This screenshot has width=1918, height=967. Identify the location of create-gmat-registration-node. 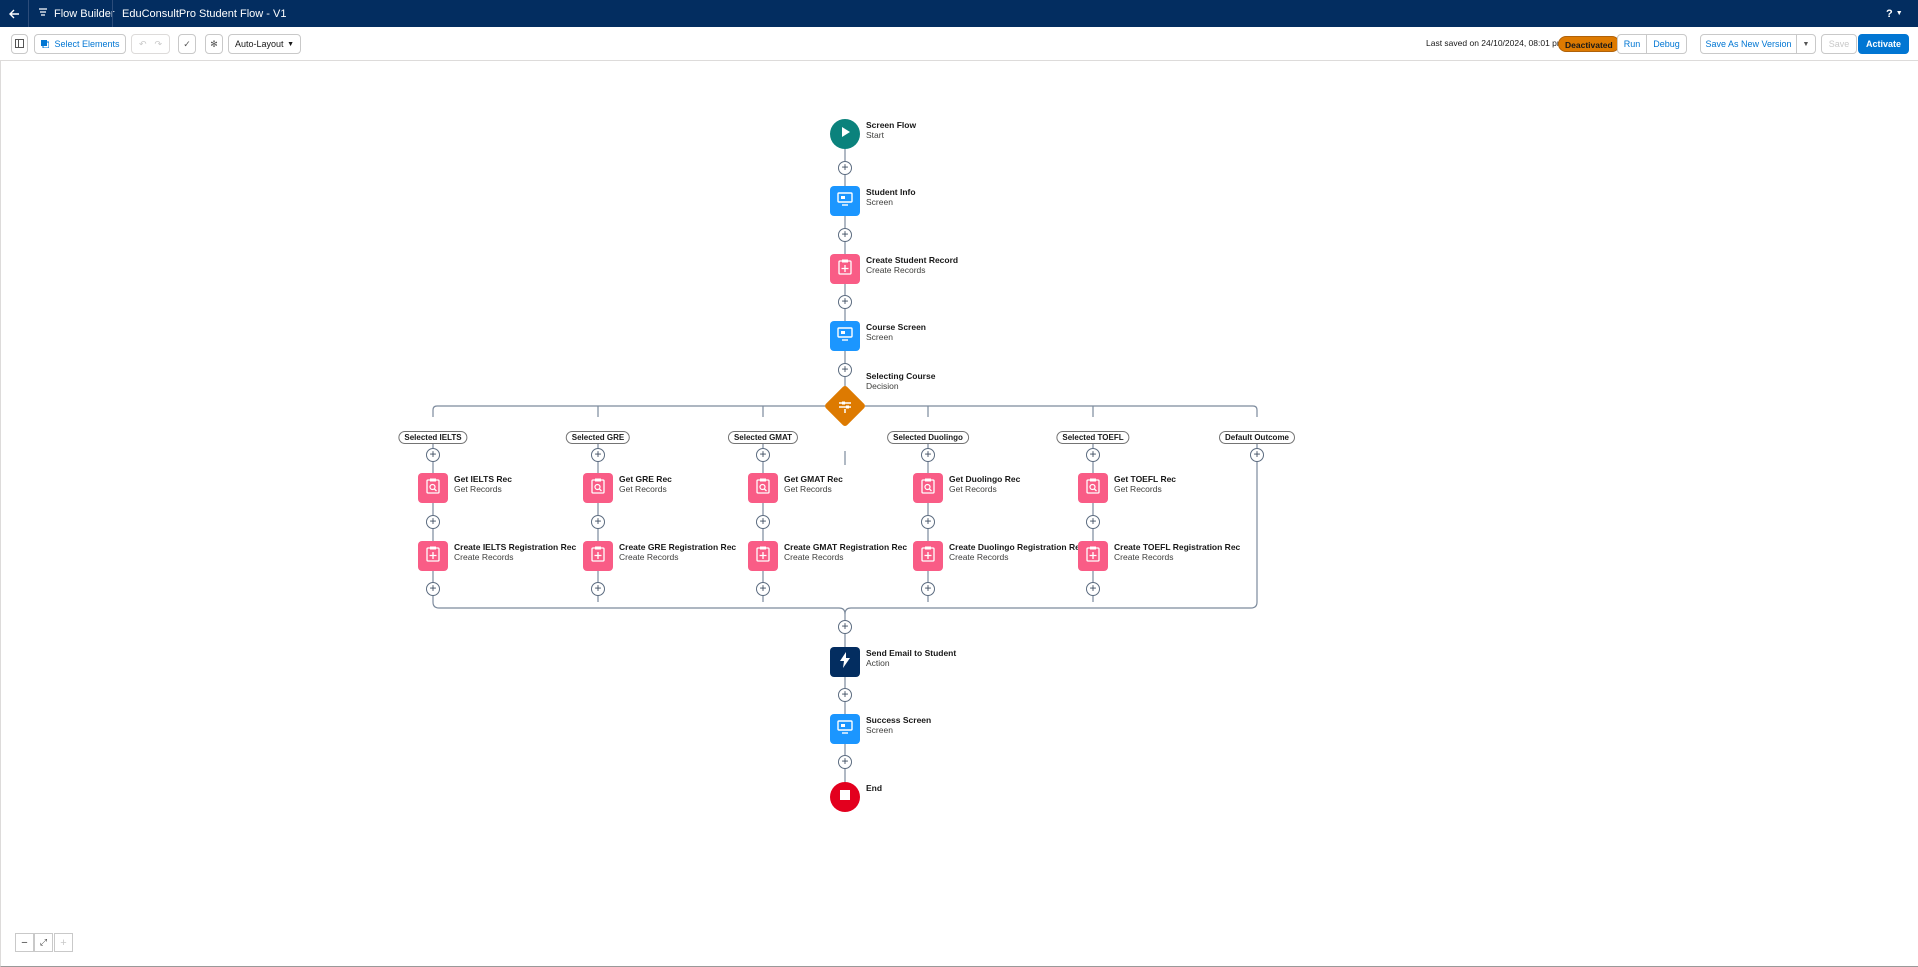
(763, 556).